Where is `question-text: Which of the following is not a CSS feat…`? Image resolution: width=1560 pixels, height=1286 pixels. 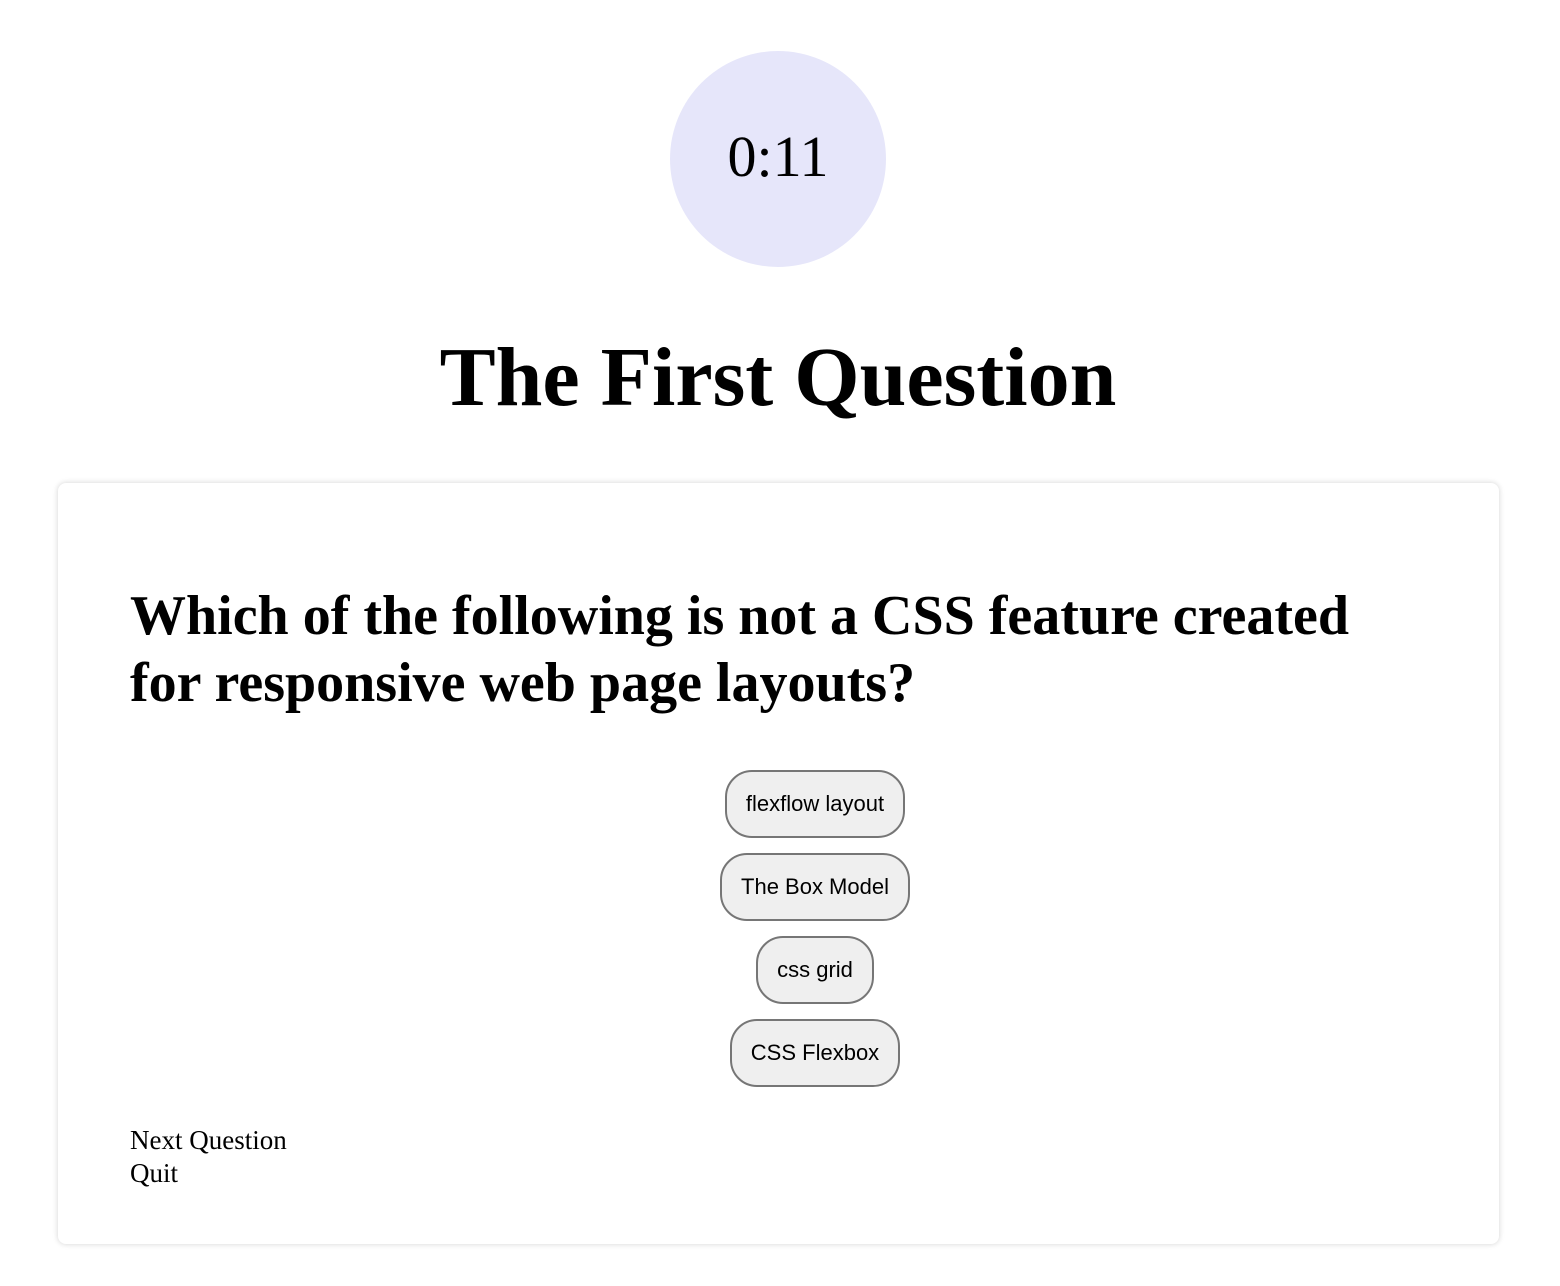 question-text: Which of the following is not a CSS feat… is located at coordinates (739, 649).